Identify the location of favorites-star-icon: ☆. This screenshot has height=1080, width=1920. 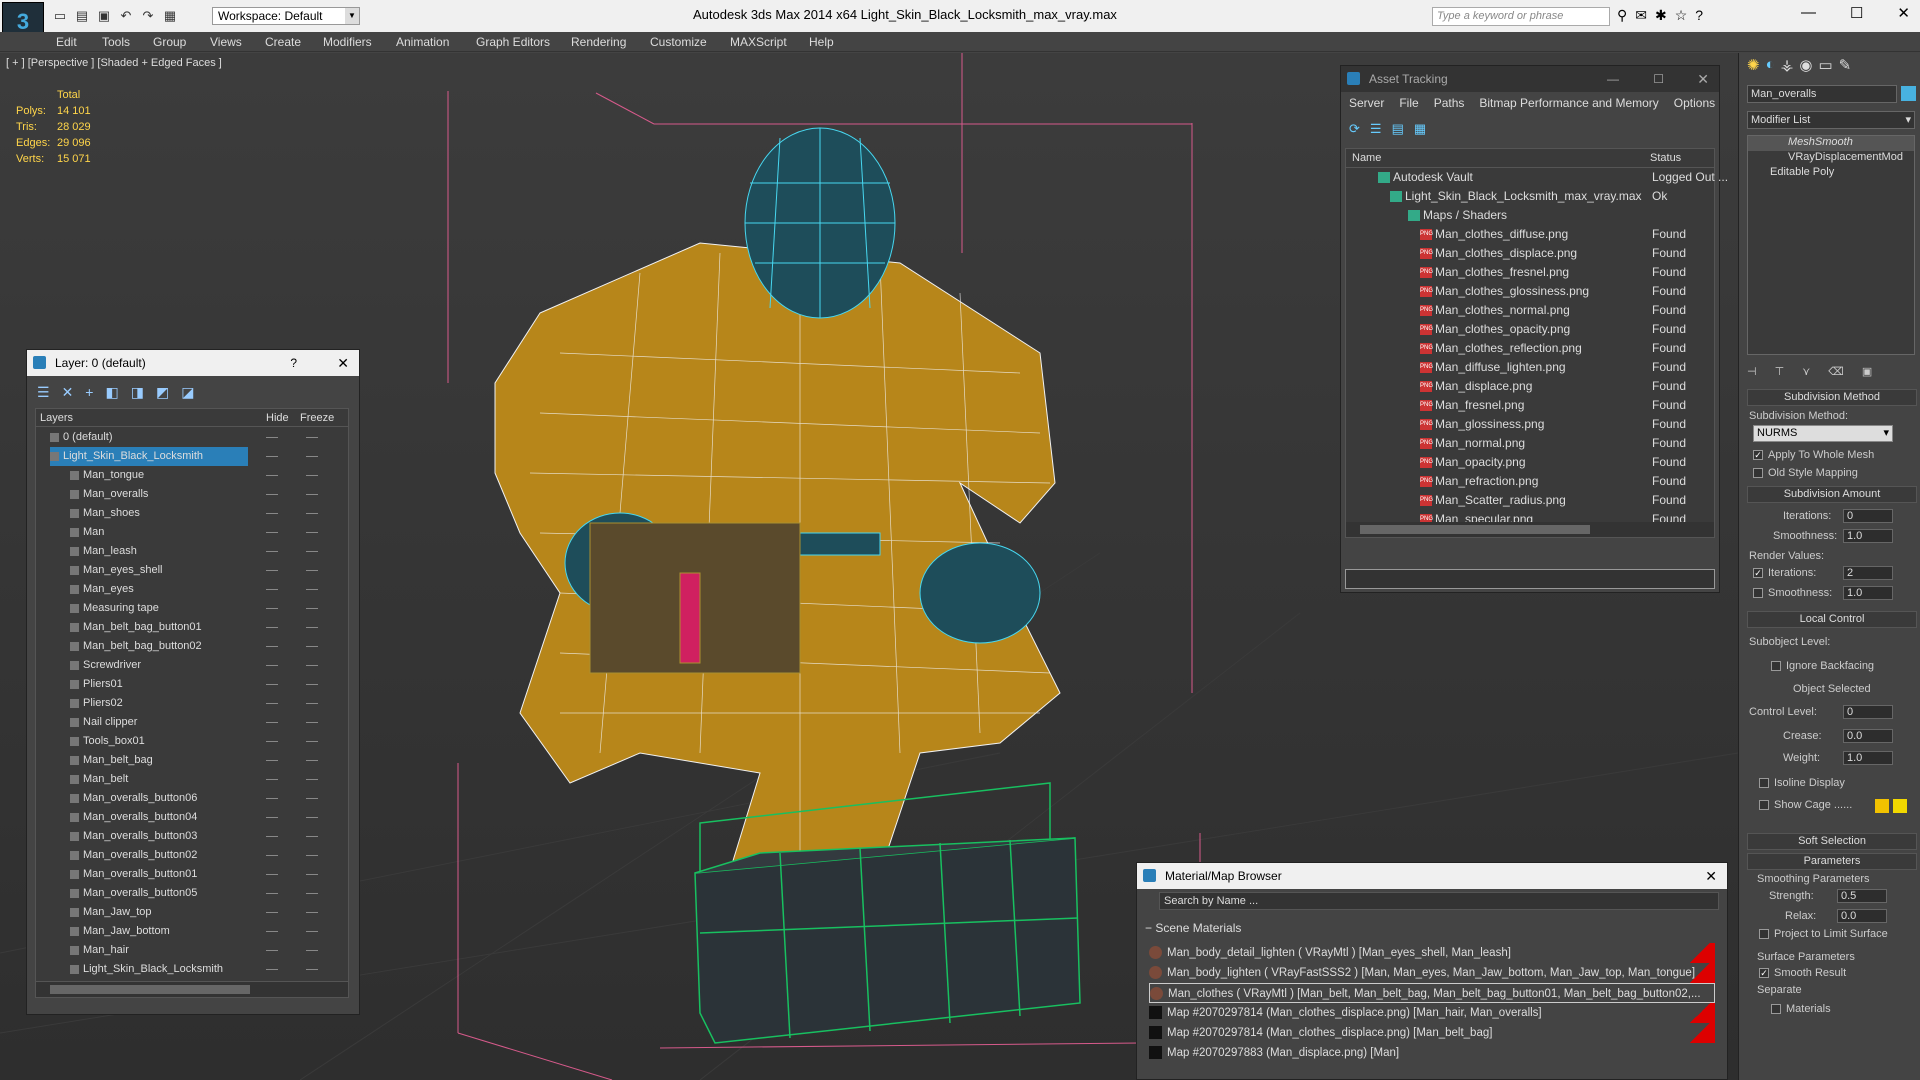
(1681, 15).